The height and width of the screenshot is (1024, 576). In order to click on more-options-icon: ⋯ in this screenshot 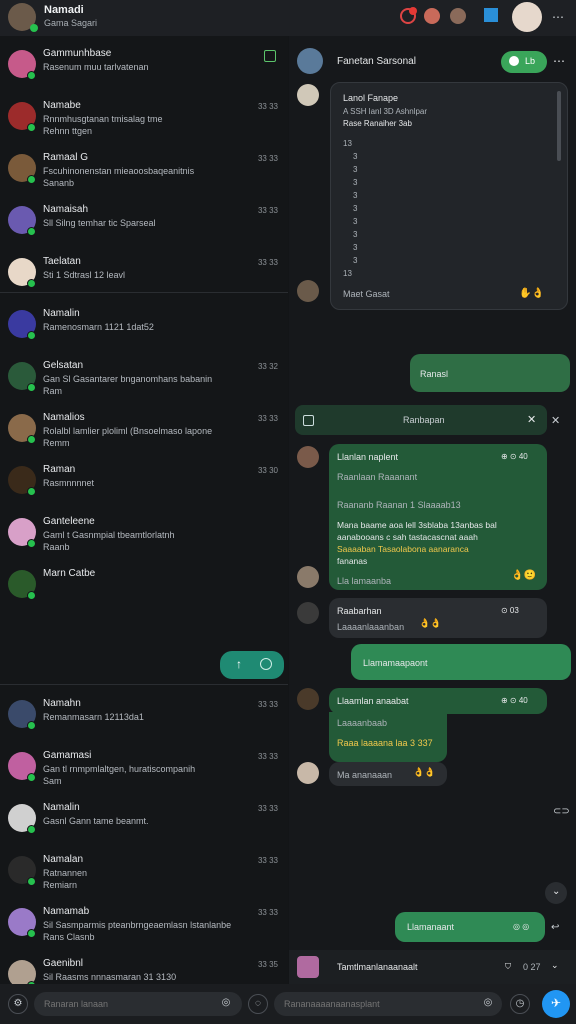, I will do `click(559, 61)`.